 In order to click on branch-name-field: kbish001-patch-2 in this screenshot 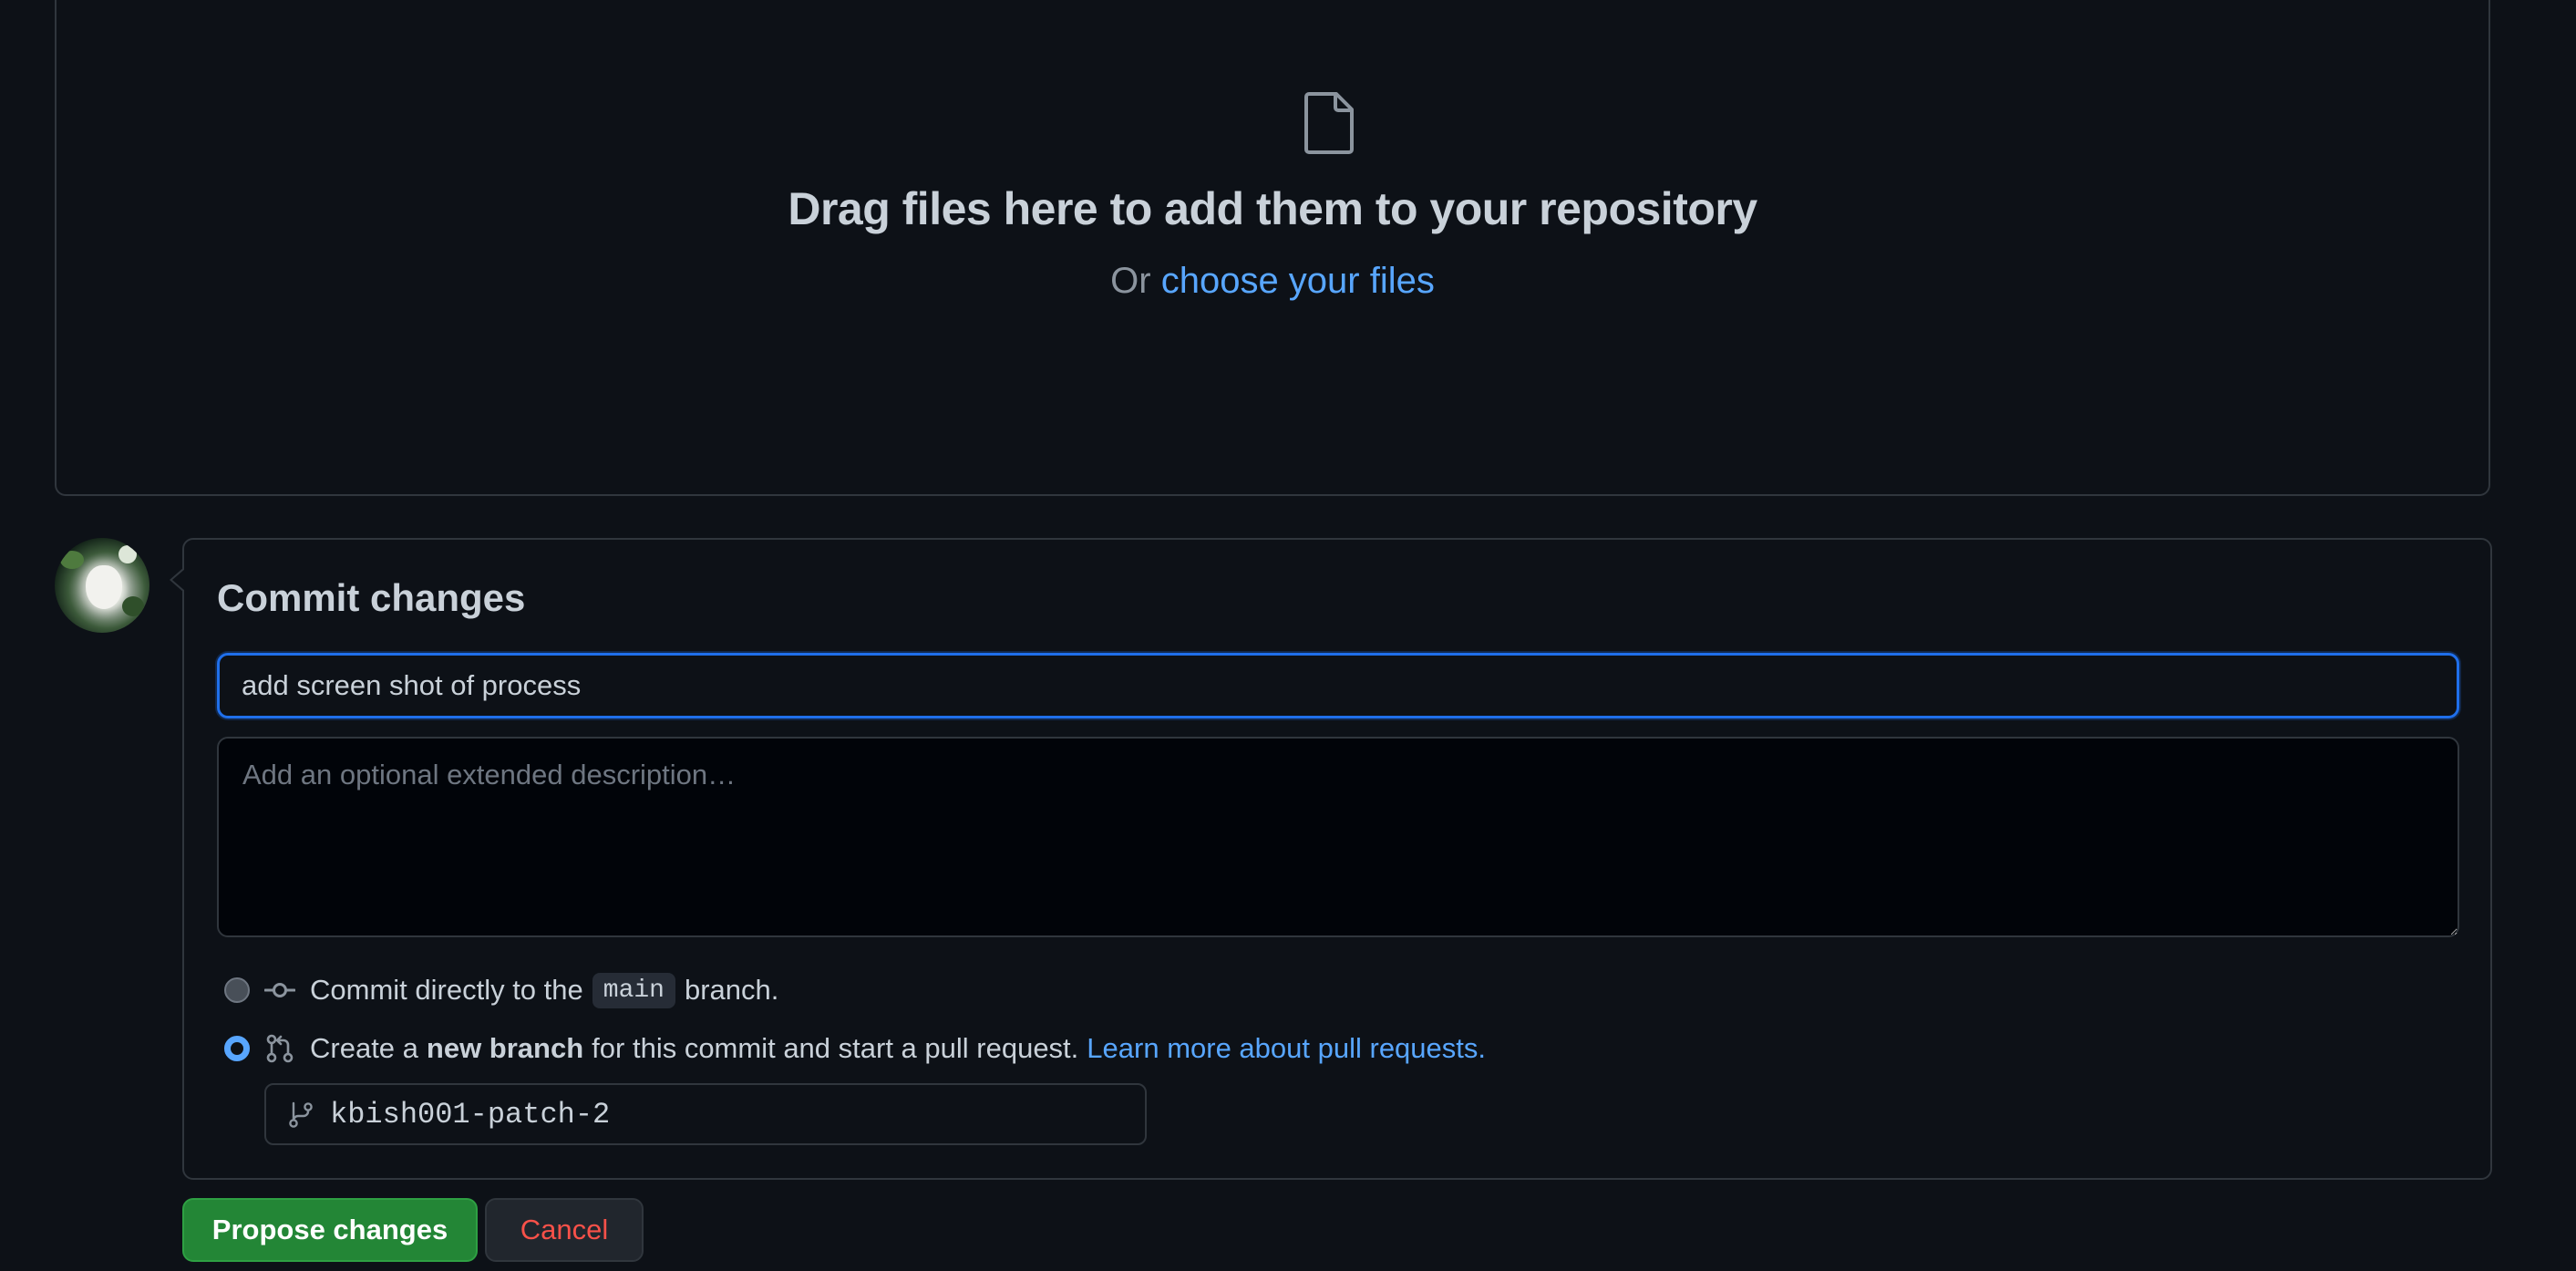, I will do `click(705, 1114)`.